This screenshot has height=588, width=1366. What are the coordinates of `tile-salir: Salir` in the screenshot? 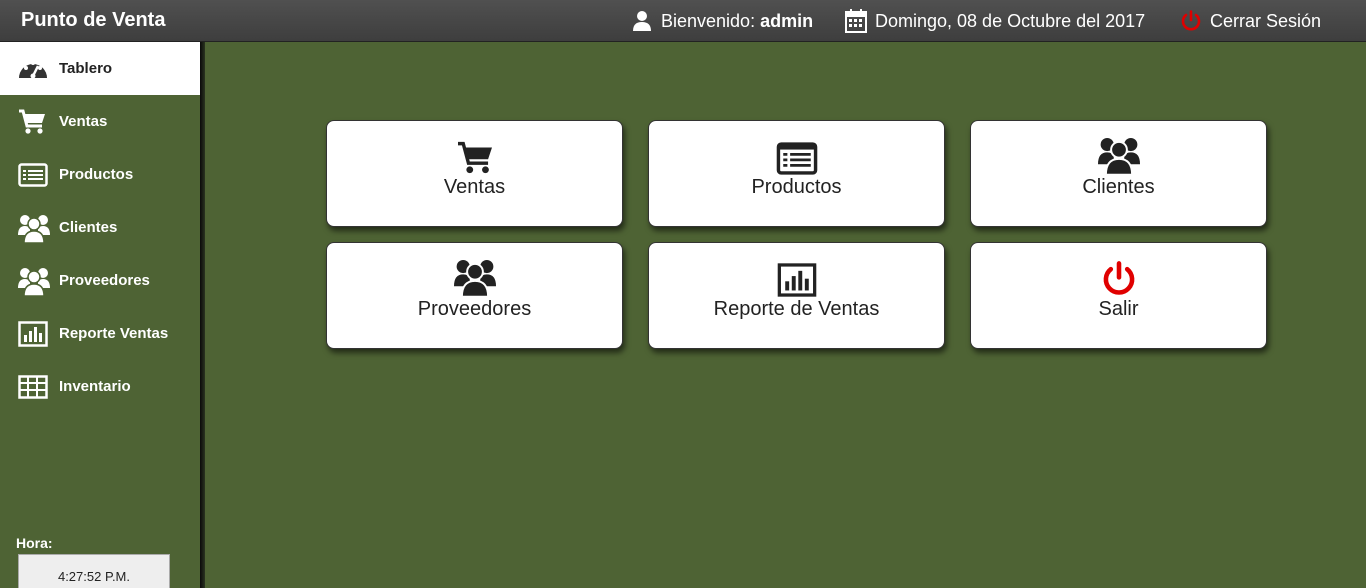 It's located at (1118, 295).